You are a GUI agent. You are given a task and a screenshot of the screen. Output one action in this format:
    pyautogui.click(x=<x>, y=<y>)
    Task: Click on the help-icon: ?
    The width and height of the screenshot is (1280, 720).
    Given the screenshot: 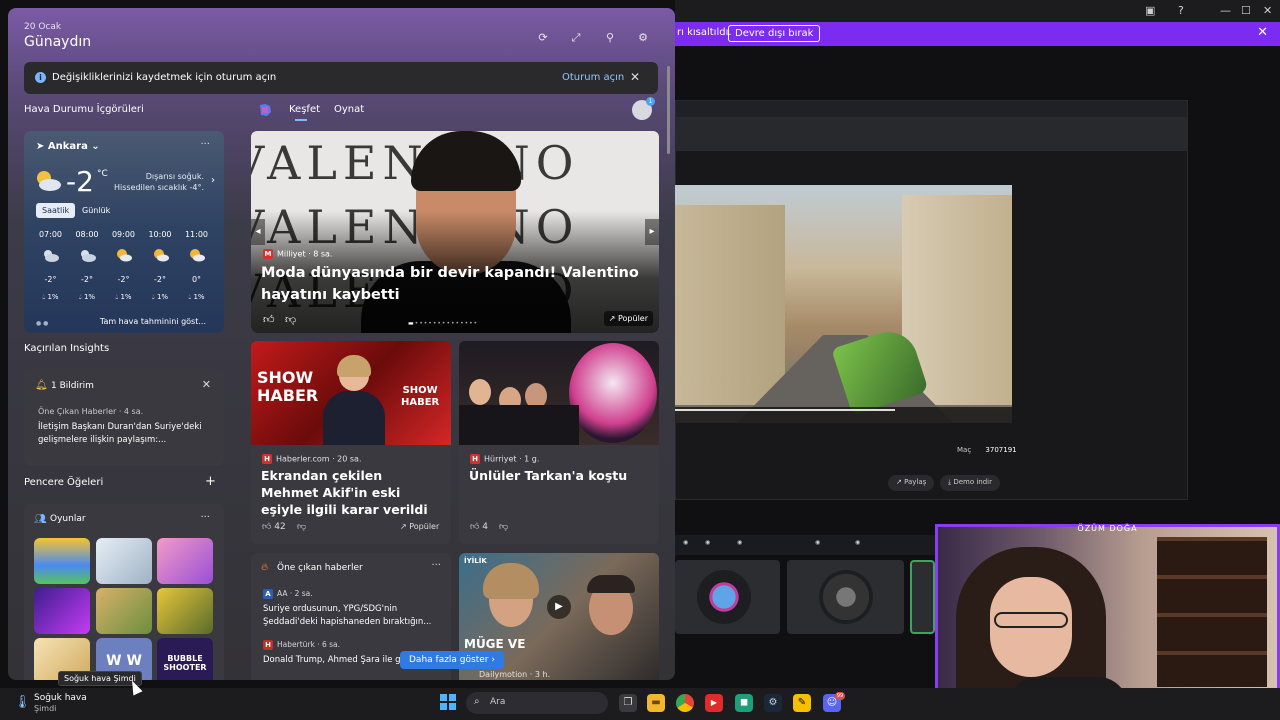 What is the action you would take?
    pyautogui.click(x=1181, y=10)
    